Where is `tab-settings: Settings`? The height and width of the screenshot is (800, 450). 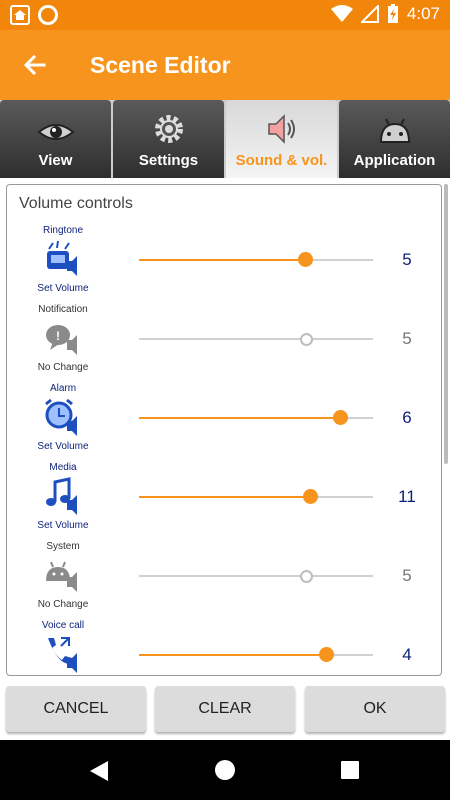 tab-settings: Settings is located at coordinates (168, 139).